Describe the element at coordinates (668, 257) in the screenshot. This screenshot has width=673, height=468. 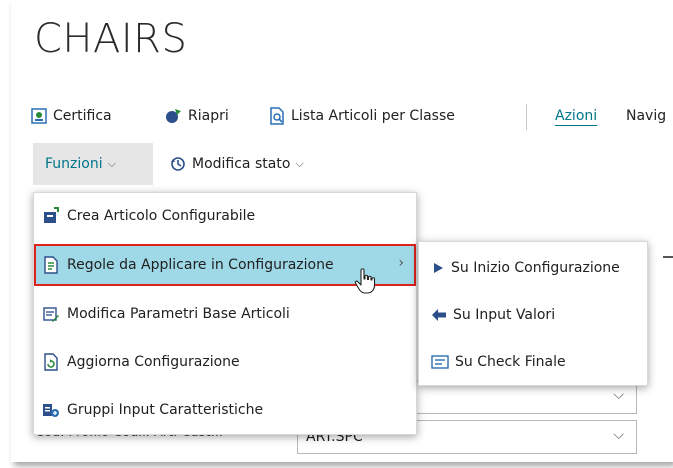
I see `background-divider` at that location.